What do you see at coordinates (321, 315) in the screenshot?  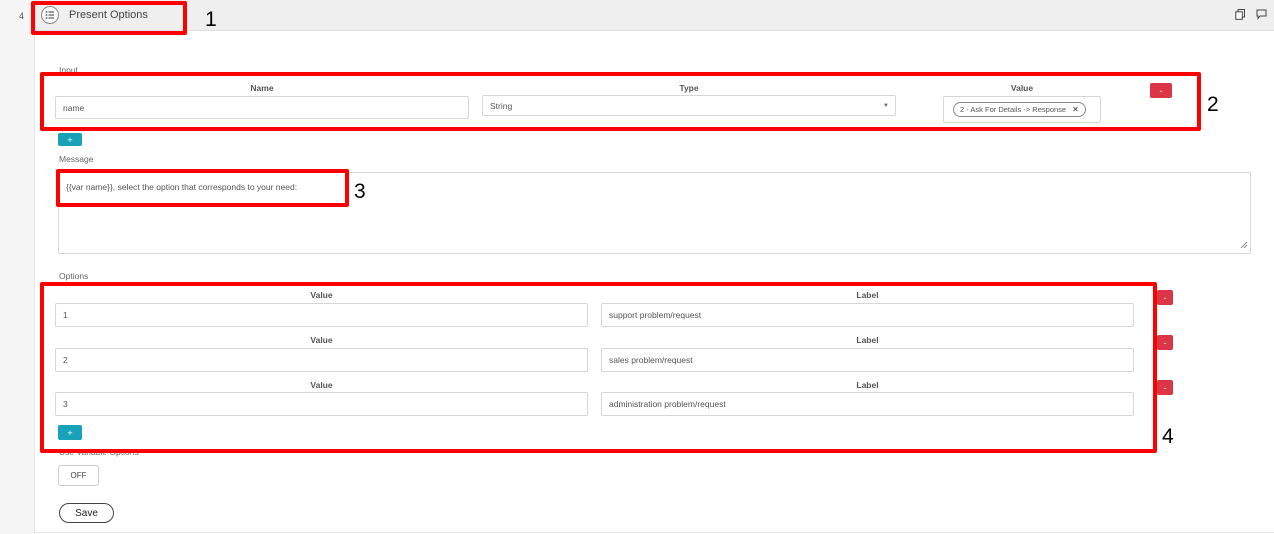 I see `option-value-input: 1` at bounding box center [321, 315].